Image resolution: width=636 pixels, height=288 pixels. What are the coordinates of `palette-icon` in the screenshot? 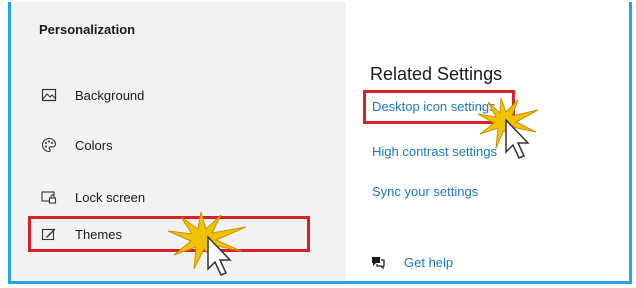 It's located at (49, 145).